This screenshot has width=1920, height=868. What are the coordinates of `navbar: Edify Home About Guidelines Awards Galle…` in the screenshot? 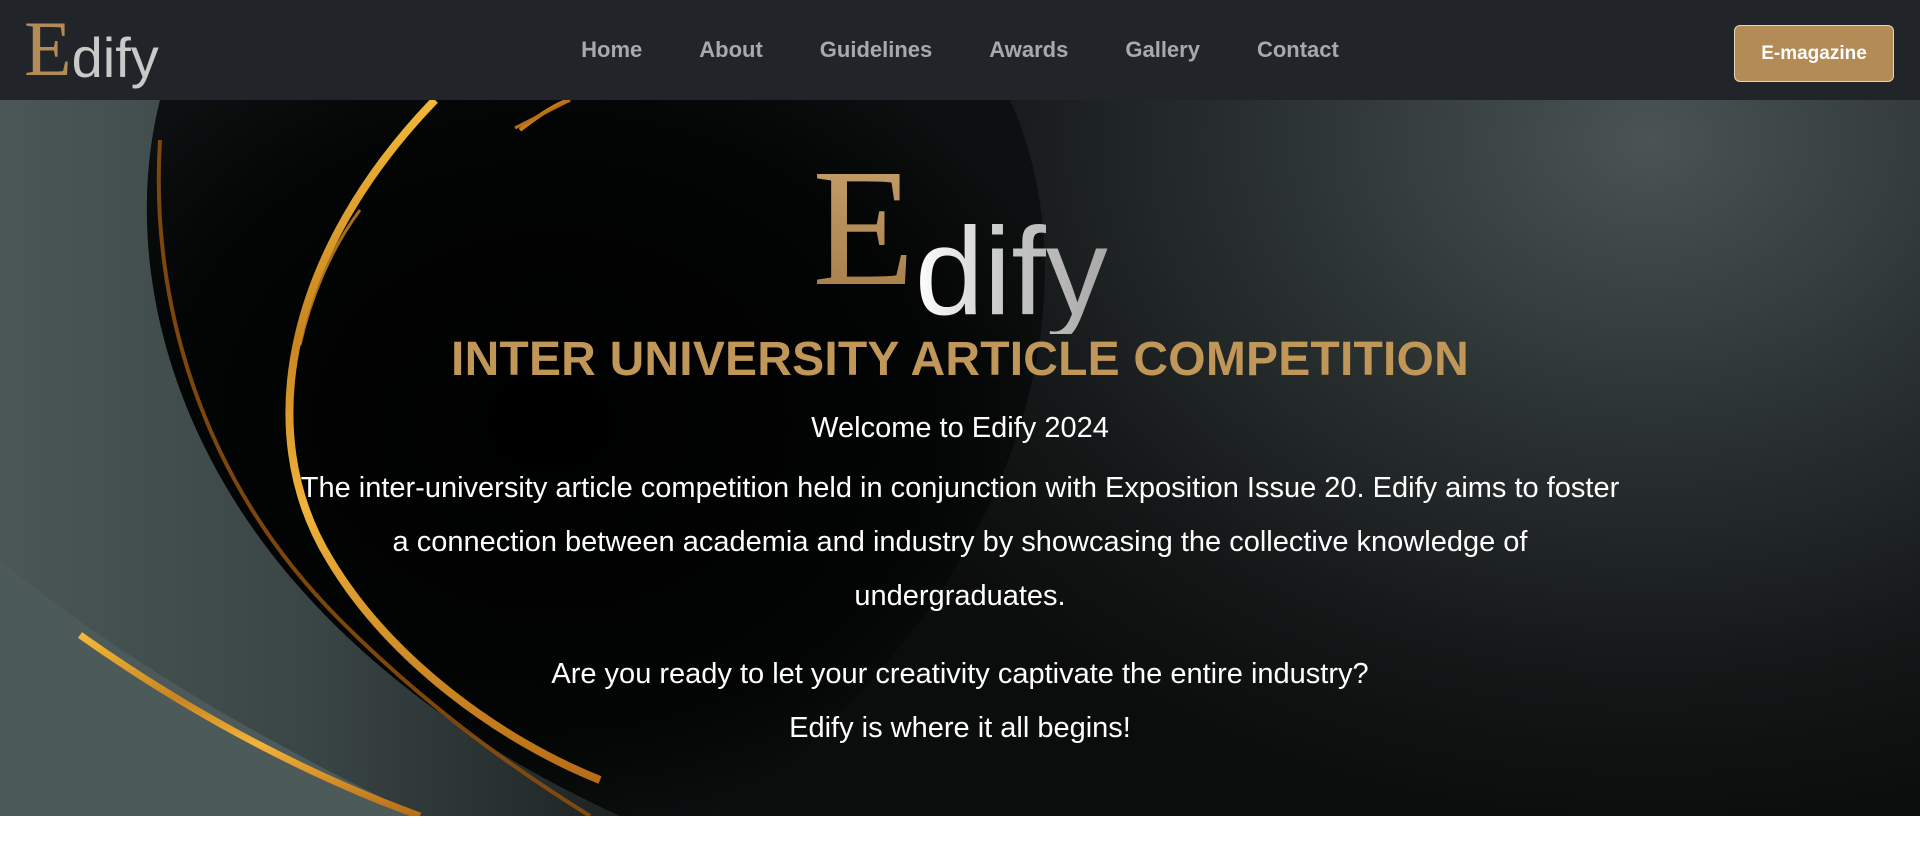 It's located at (960, 50).